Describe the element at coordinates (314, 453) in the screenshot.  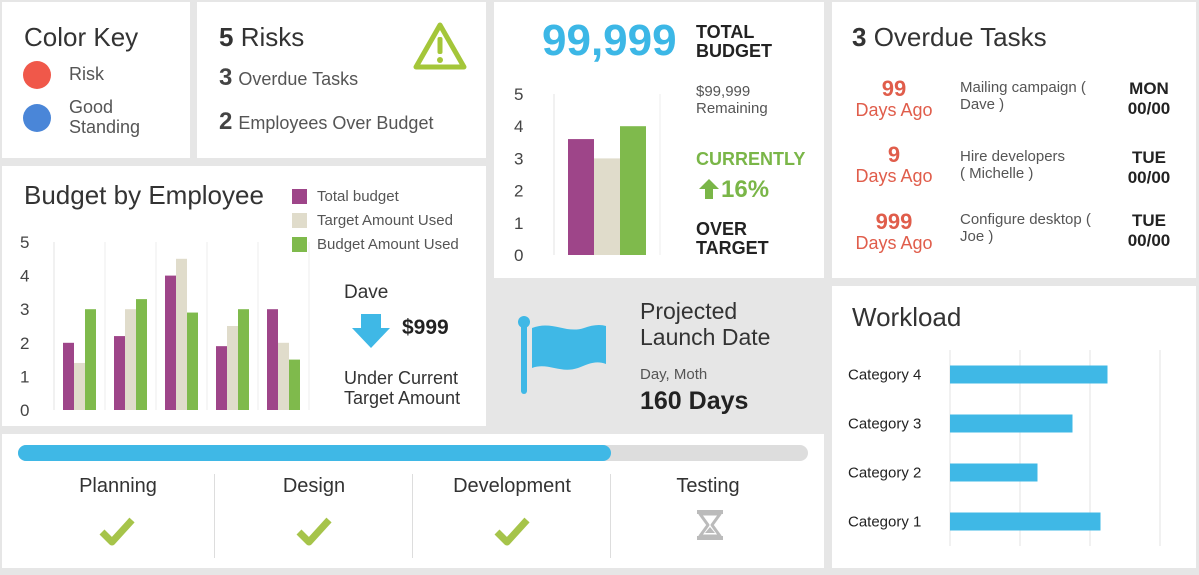
I see `progress-fill` at that location.